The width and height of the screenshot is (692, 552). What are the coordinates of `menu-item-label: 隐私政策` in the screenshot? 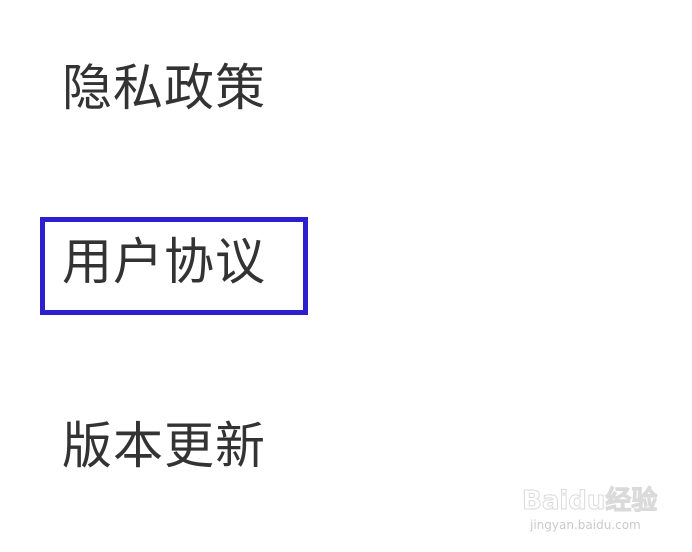 It's located at (164, 88).